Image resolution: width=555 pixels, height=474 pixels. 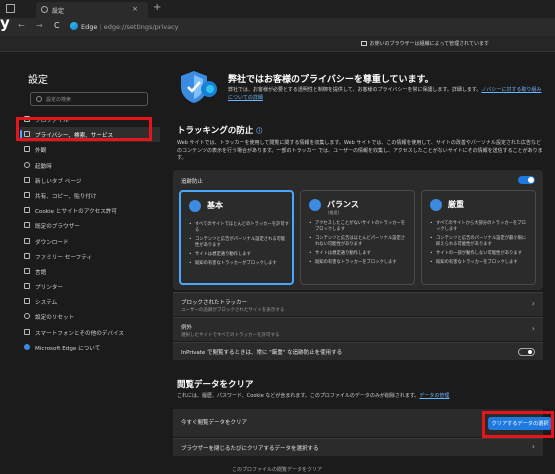 What do you see at coordinates (21, 25) in the screenshot?
I see `back-arrow-icon: ←` at bounding box center [21, 25].